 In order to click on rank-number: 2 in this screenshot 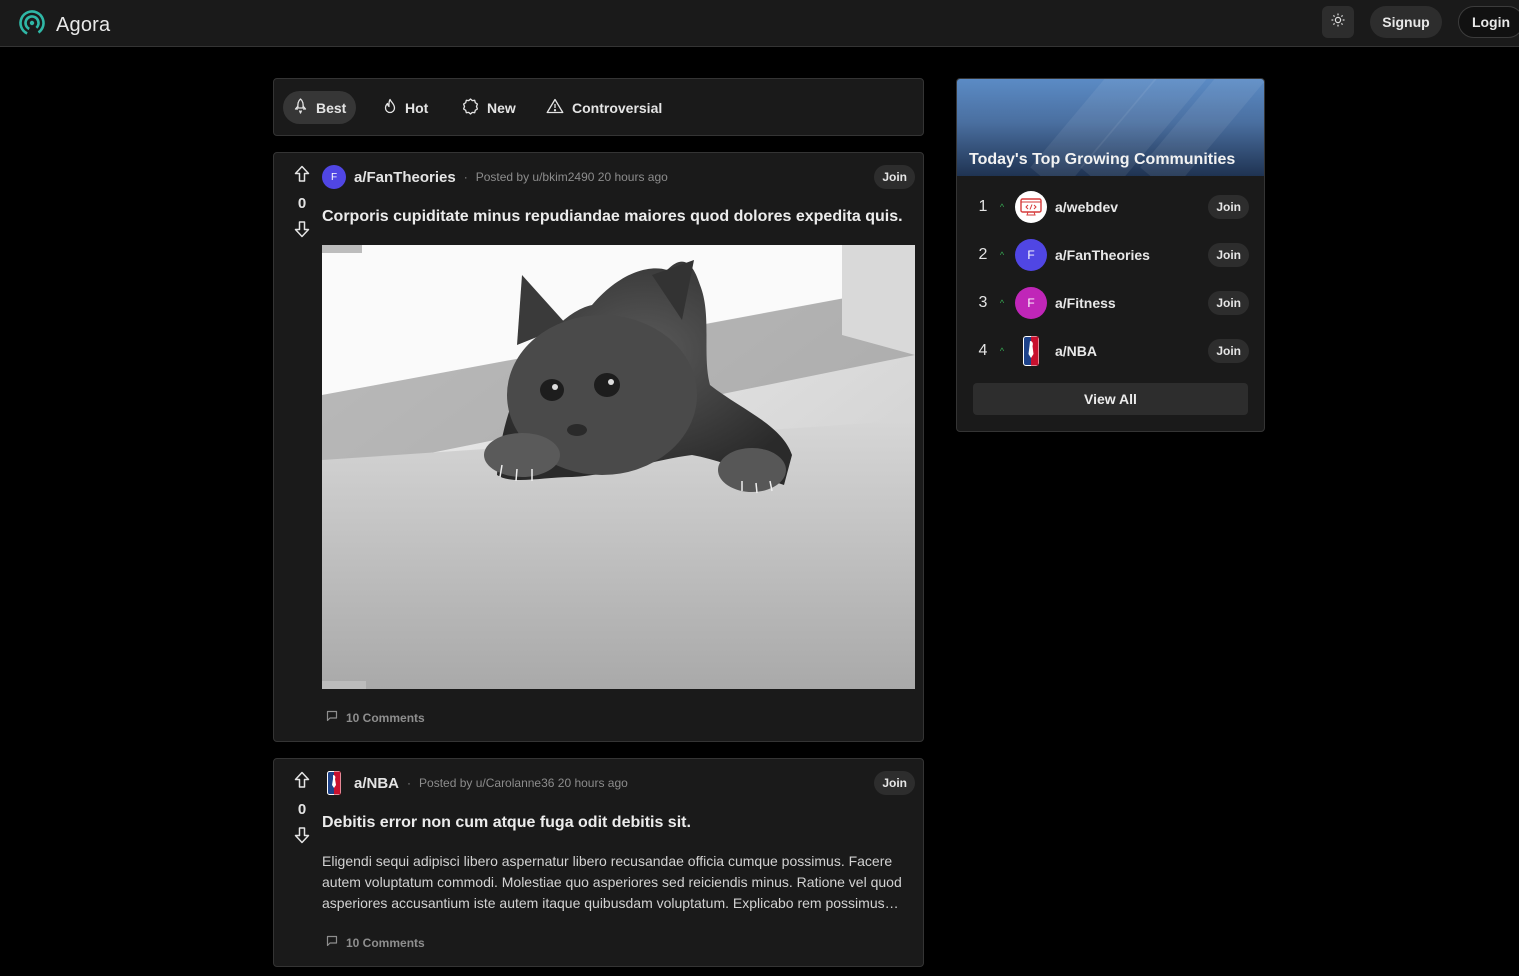, I will do `click(983, 254)`.